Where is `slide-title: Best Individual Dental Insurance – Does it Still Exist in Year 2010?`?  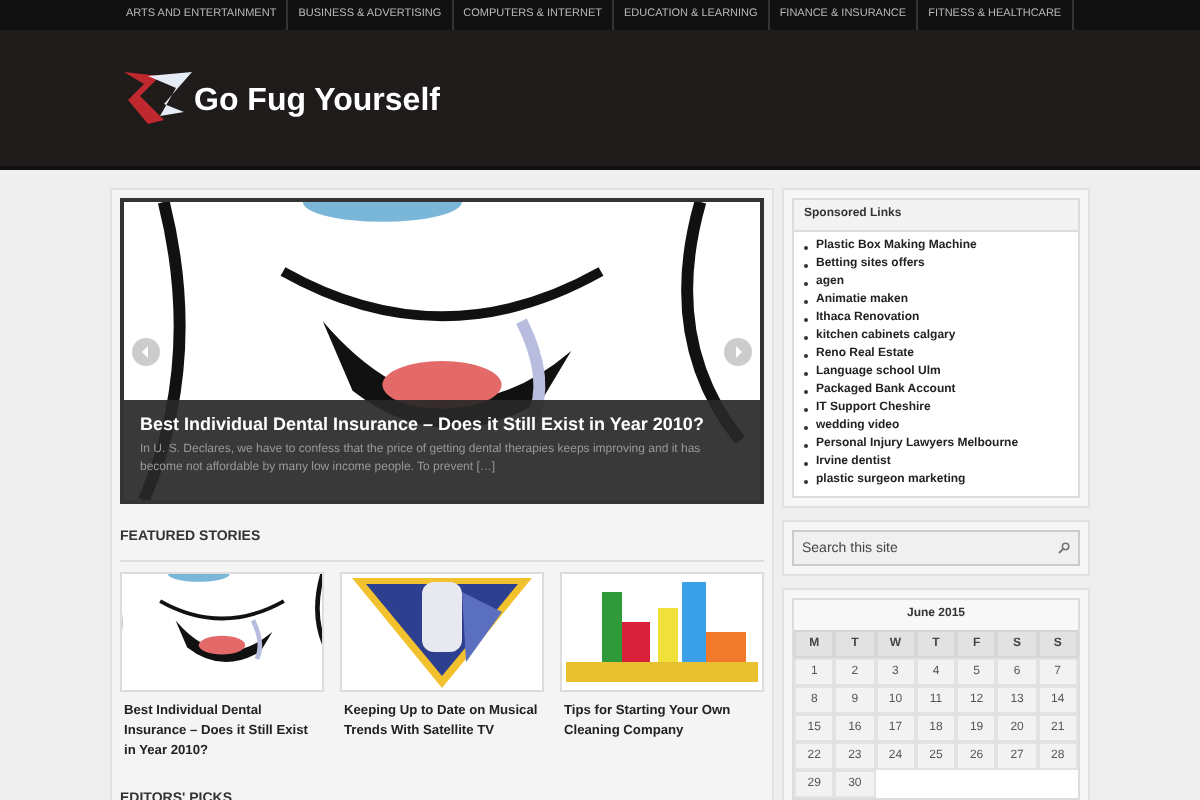 slide-title: Best Individual Dental Insurance – Does it Still Exist in Year 2010? is located at coordinates (442, 425).